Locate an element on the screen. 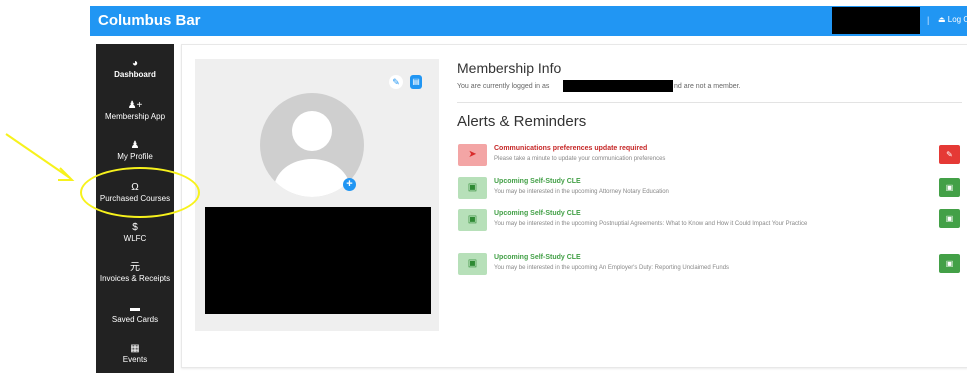 The height and width of the screenshot is (373, 967). credit-card-icon: ▬ is located at coordinates (135, 308).